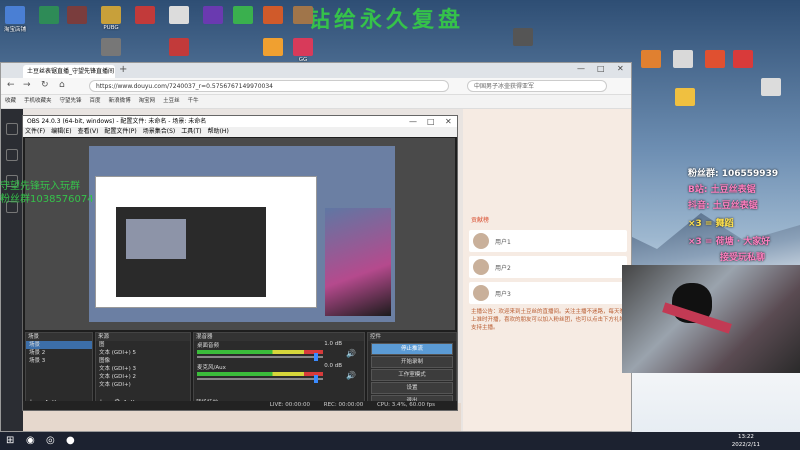 This screenshot has width=800, height=450. What do you see at coordinates (10, 101) in the screenshot?
I see `bookmark-item: 收藏` at bounding box center [10, 101].